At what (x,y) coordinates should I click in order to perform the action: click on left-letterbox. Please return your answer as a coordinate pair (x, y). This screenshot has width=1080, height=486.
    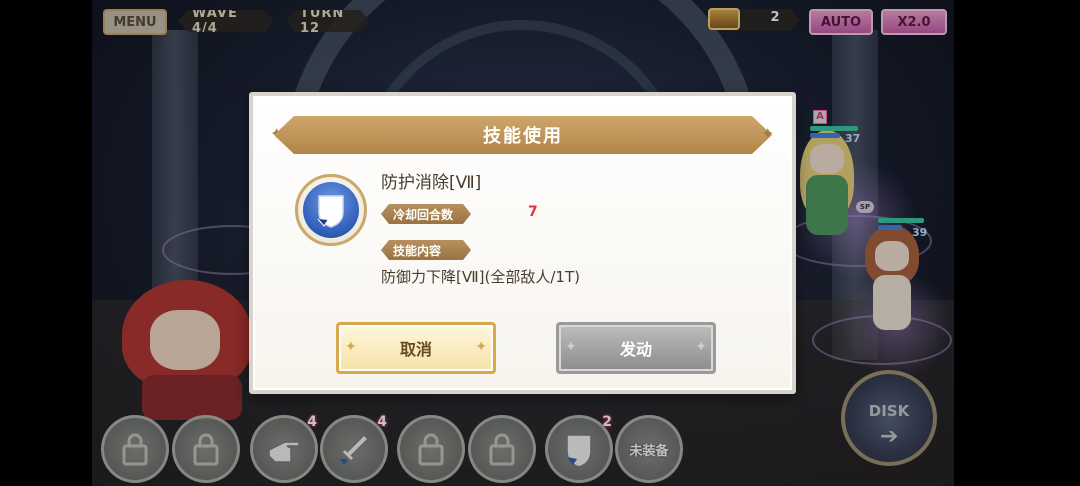
    Looking at the image, I should click on (46, 243).